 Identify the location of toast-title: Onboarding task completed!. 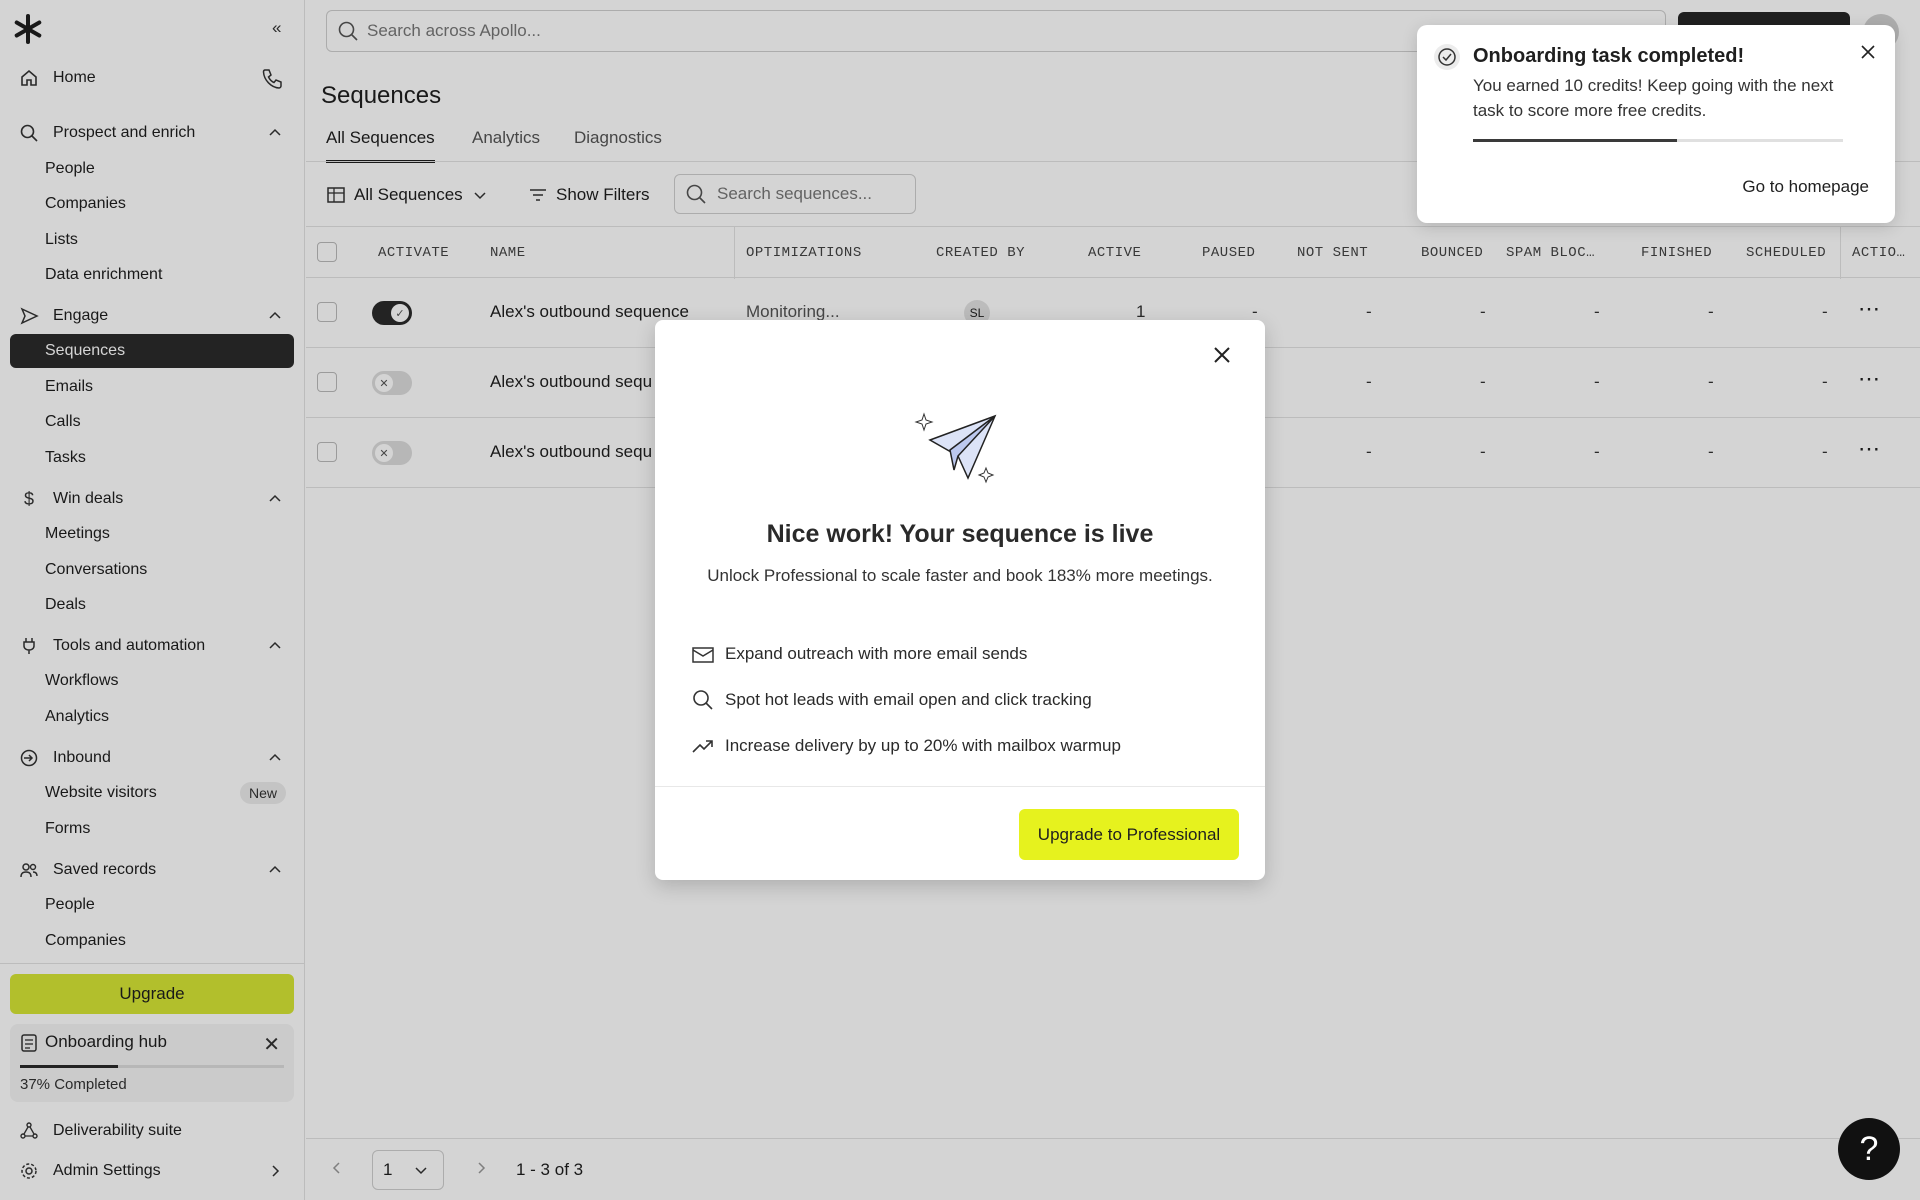
(1609, 56).